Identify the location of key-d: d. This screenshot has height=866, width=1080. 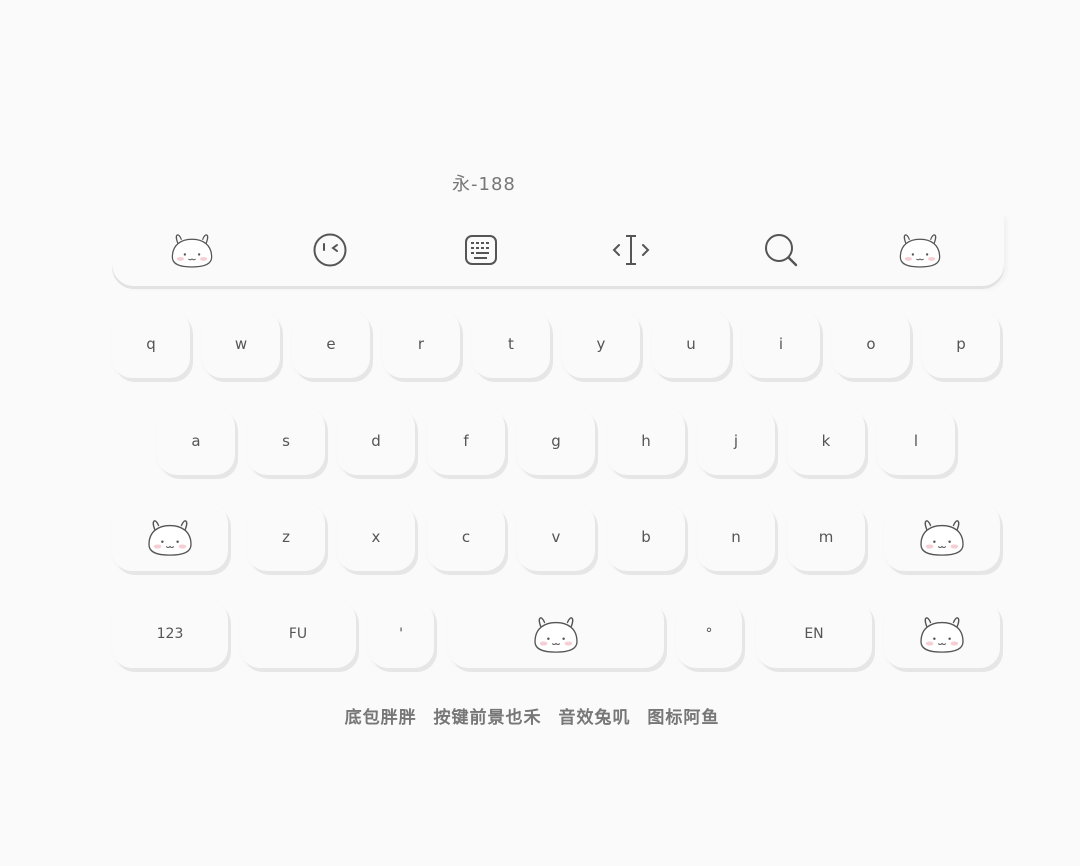
(376, 441).